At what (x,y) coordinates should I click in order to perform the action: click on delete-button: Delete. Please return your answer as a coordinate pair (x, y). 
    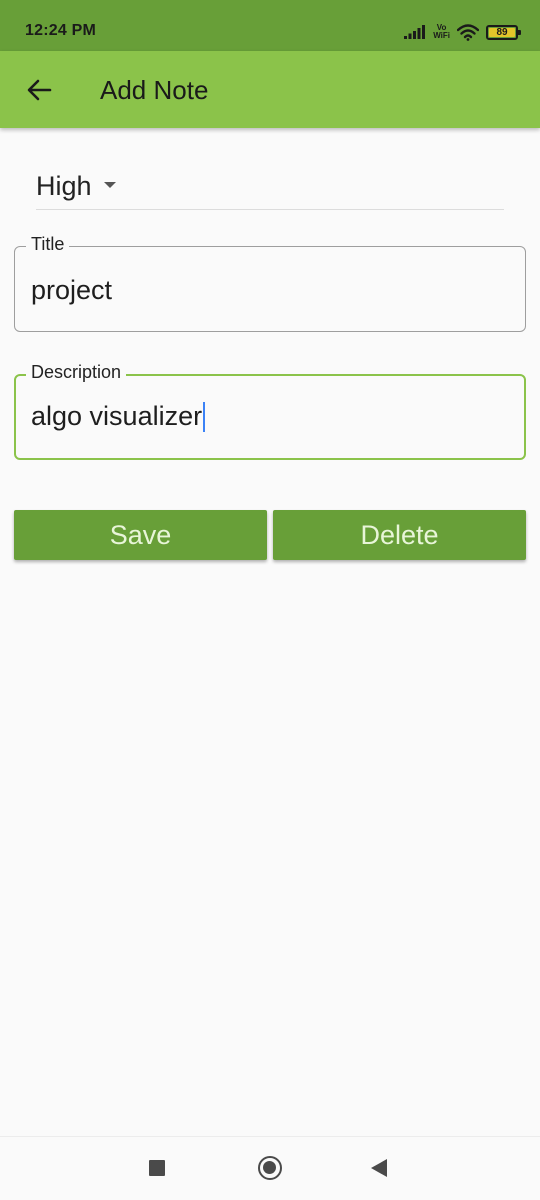
    Looking at the image, I should click on (399, 535).